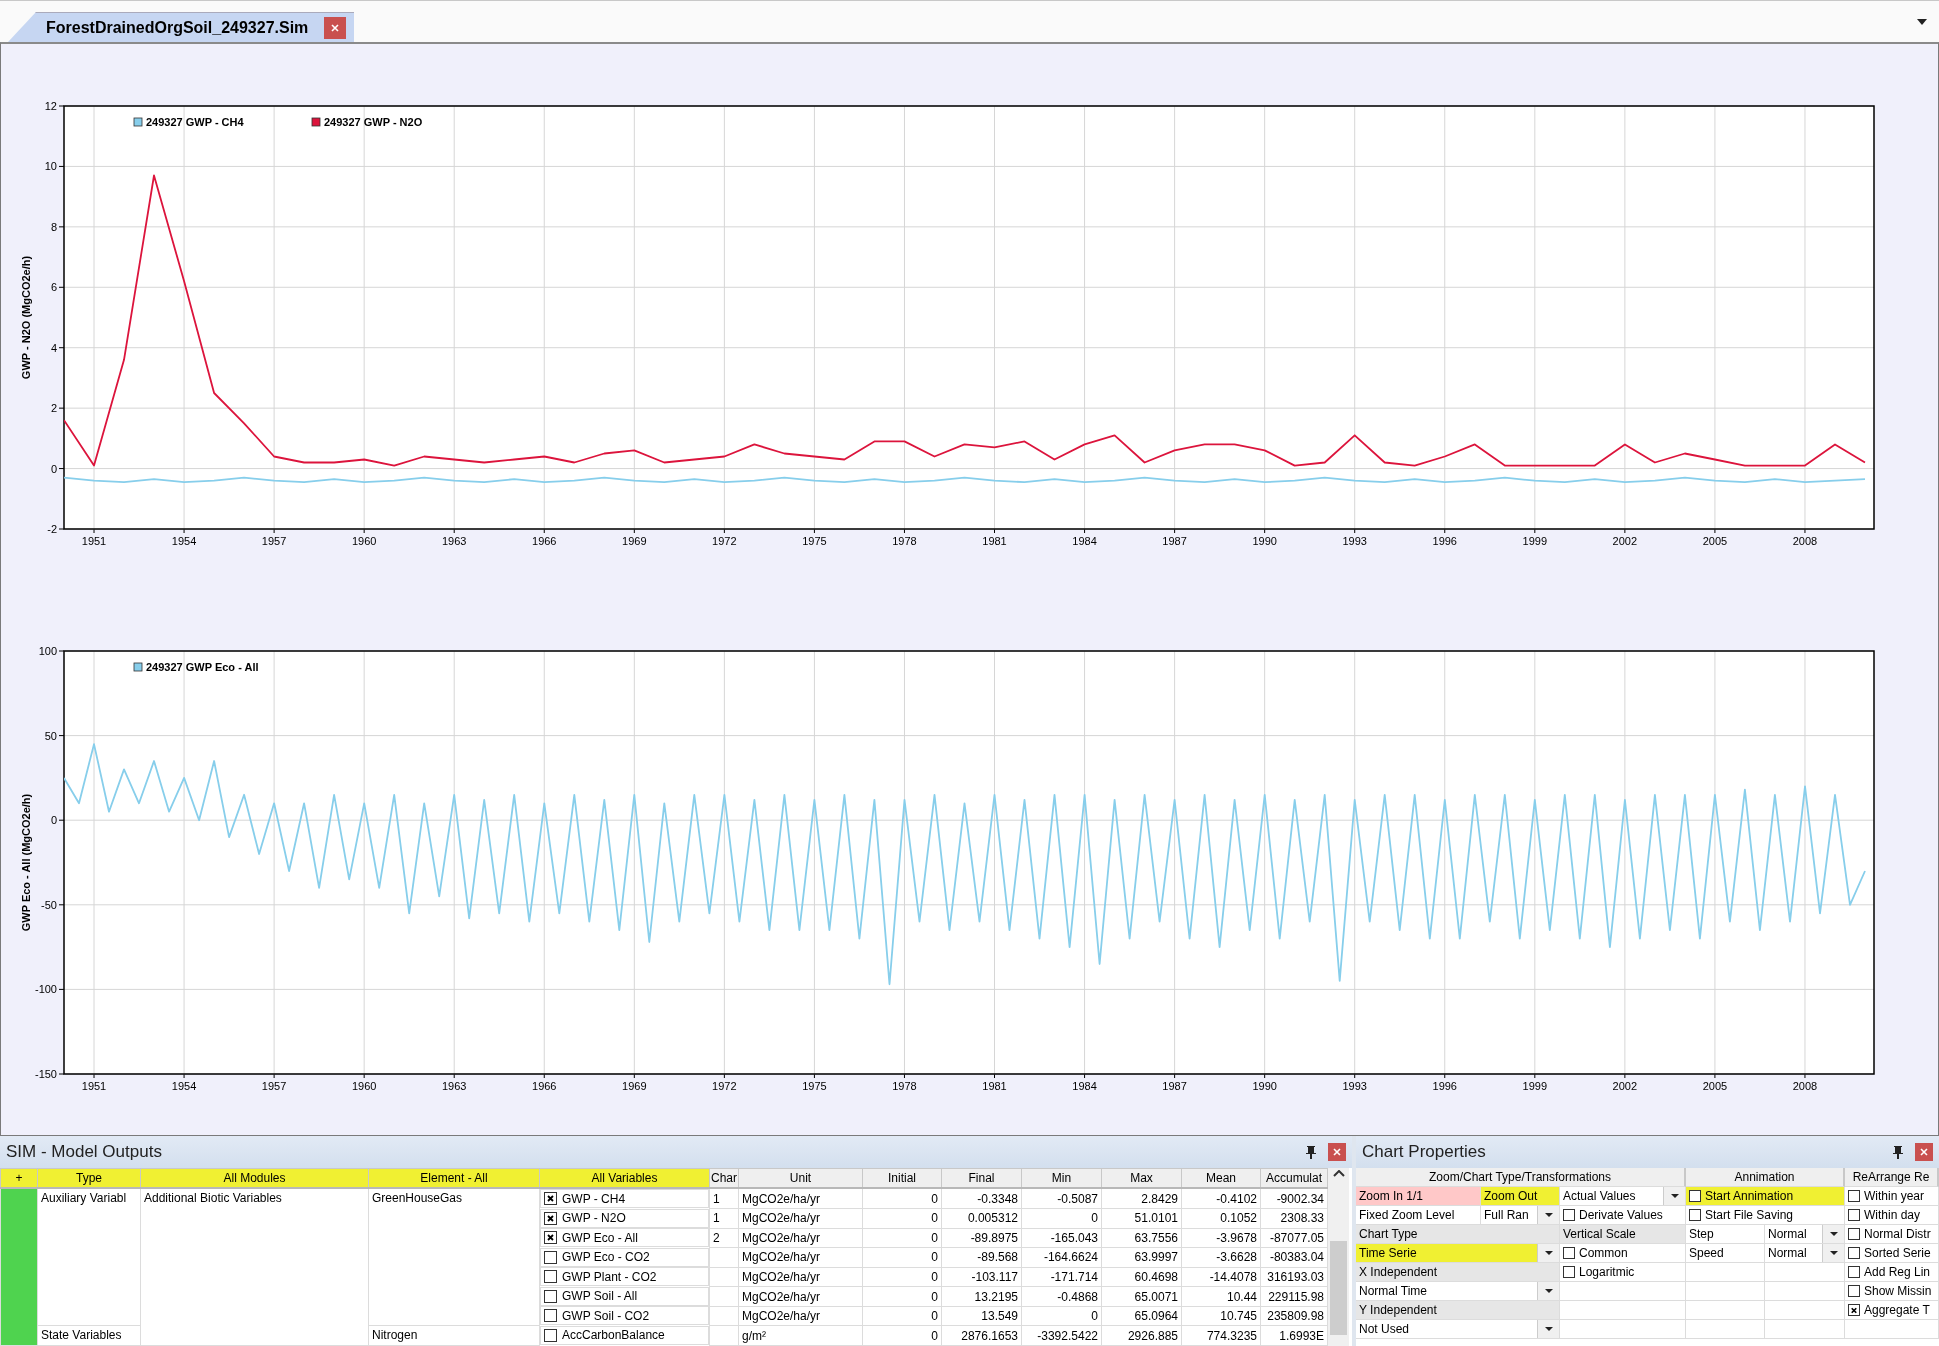 This screenshot has height=1346, width=1939. What do you see at coordinates (254, 1178) in the screenshot?
I see `column-header: All Modules` at bounding box center [254, 1178].